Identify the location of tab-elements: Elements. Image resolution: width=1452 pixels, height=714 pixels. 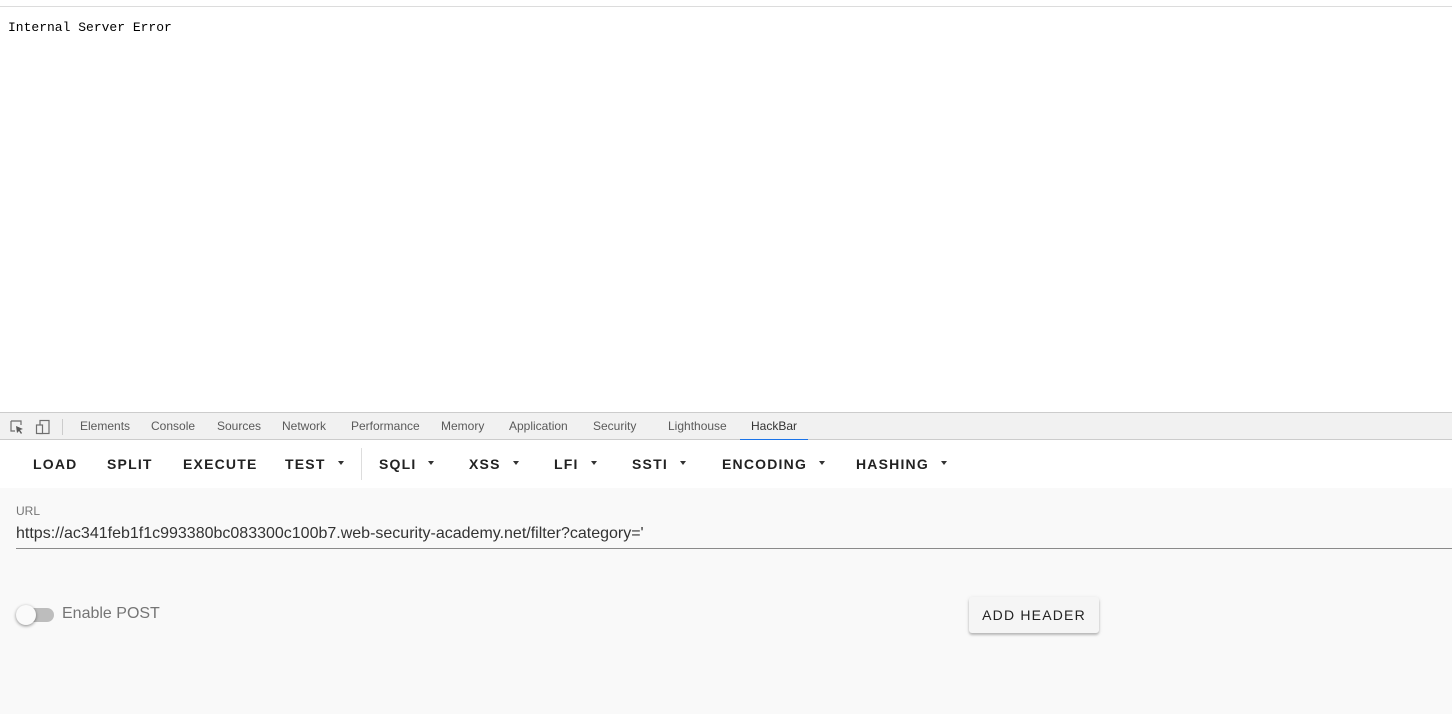
(105, 426).